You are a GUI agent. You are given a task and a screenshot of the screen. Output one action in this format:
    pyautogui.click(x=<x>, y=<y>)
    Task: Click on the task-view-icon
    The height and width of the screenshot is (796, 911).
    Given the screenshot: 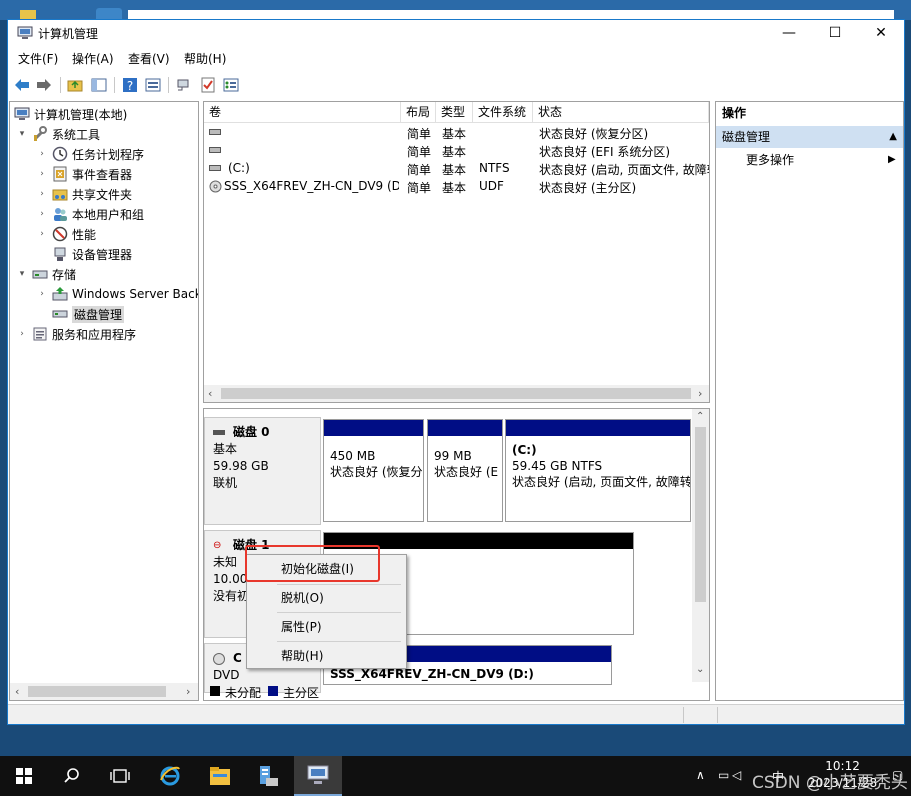 What is the action you would take?
    pyautogui.click(x=120, y=776)
    